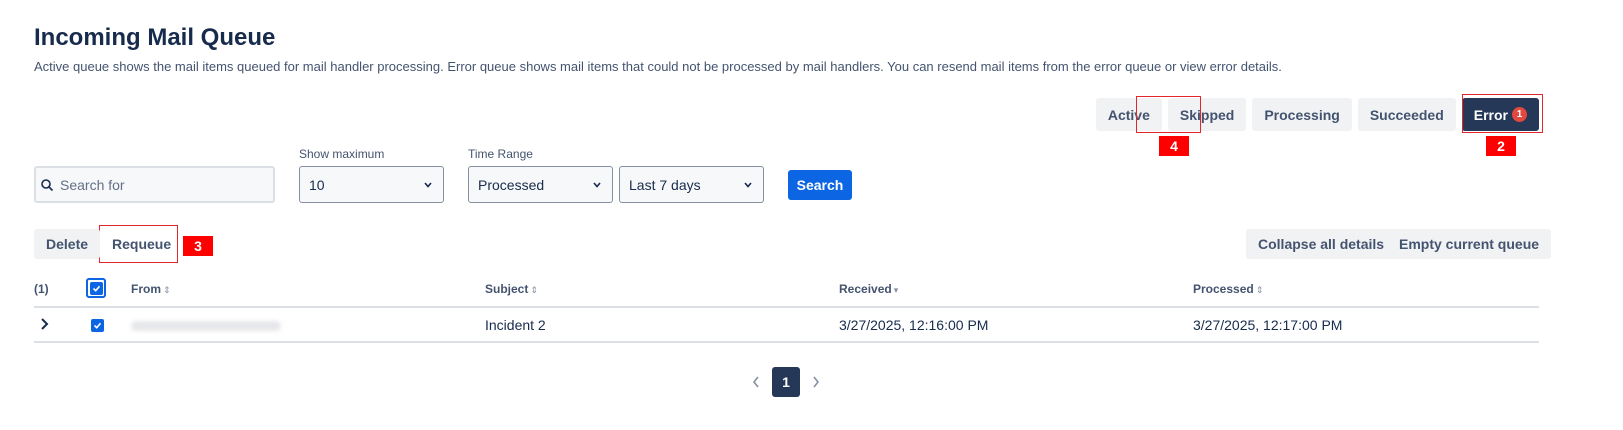 The width and height of the screenshot is (1623, 430). Describe the element at coordinates (1223, 289) in the screenshot. I see `column-processed-label: Processed` at that location.